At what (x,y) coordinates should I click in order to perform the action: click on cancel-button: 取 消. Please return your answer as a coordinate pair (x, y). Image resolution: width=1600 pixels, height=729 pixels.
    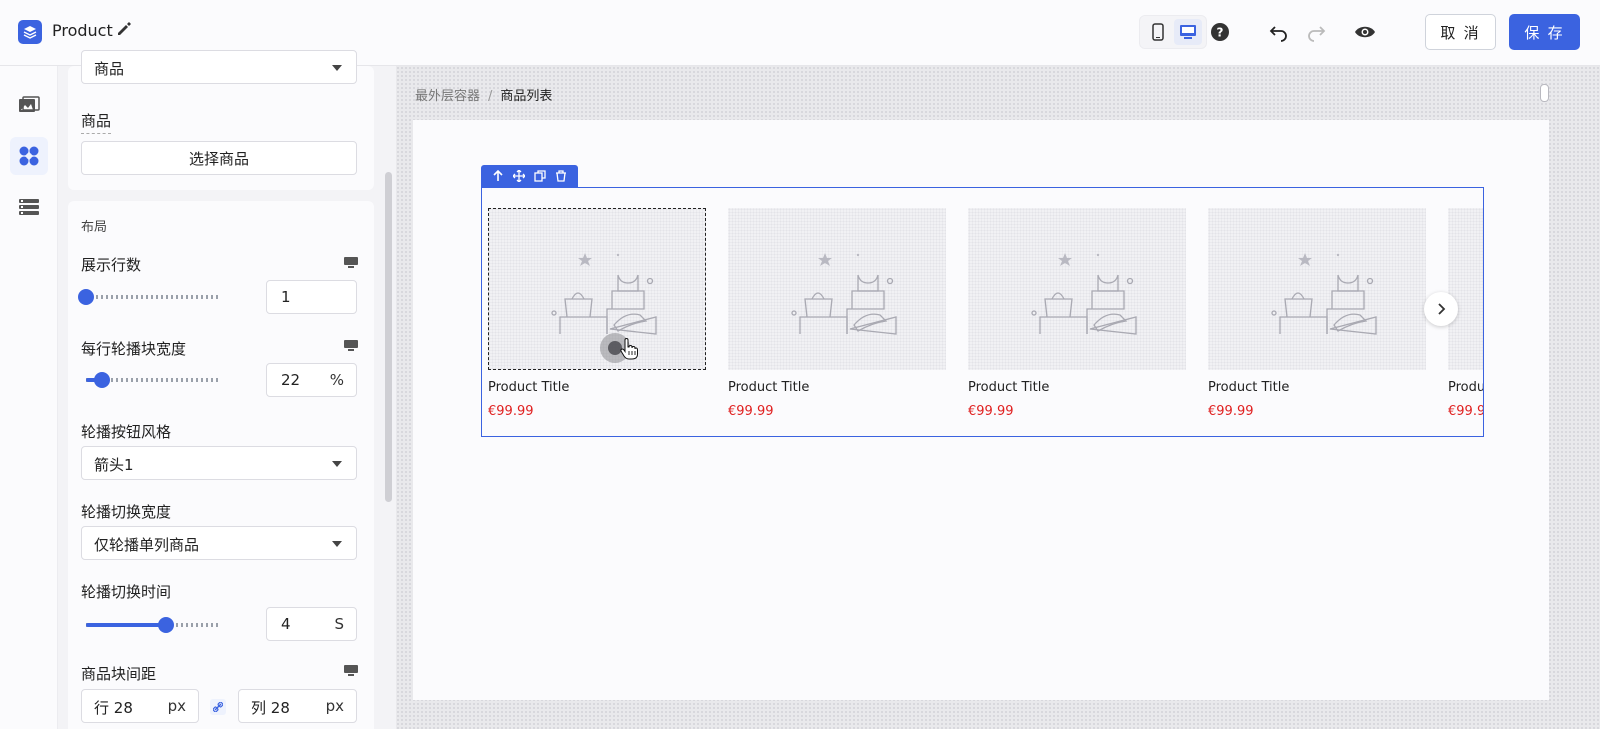
    Looking at the image, I should click on (1460, 32).